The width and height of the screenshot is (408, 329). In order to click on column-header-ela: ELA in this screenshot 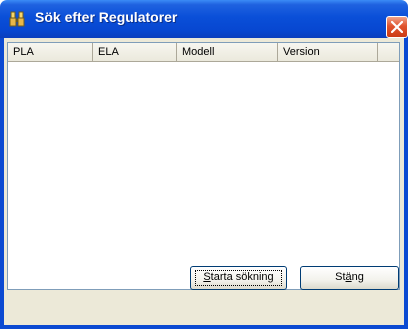, I will do `click(135, 52)`.